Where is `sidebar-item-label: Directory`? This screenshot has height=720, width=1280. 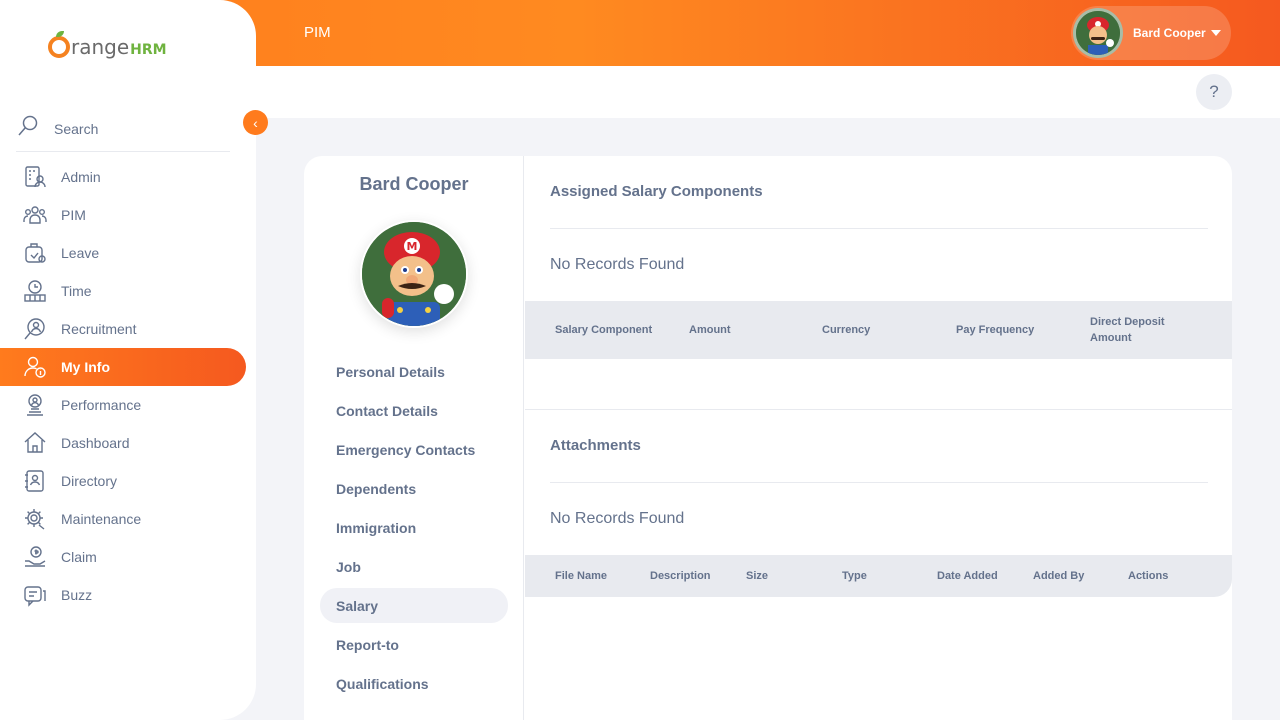 sidebar-item-label: Directory is located at coordinates (89, 481).